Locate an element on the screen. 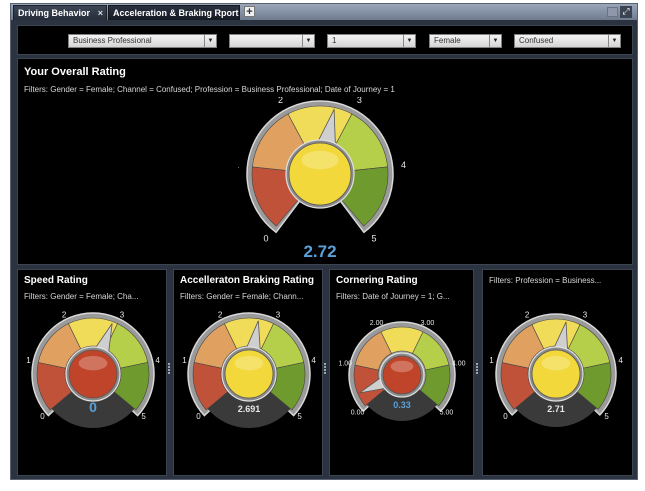  gauge-tick-label: 0.00 is located at coordinates (358, 413).